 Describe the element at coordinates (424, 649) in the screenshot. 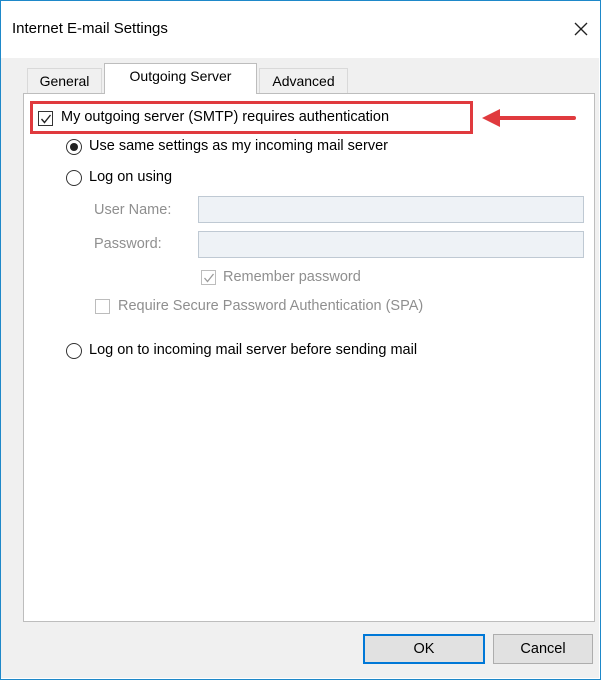

I see `ok-button: OK` at that location.